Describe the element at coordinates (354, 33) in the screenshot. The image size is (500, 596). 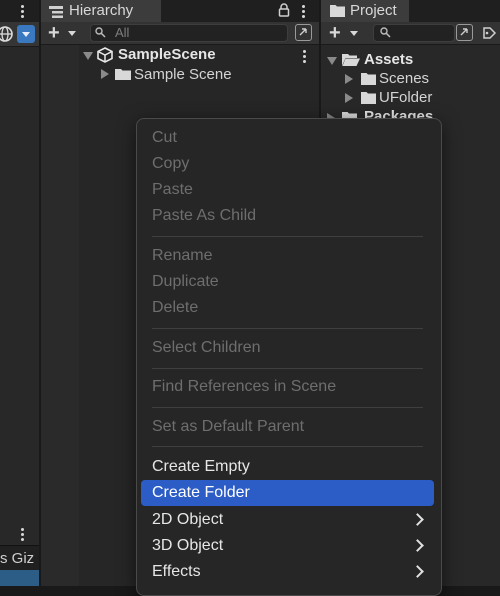
I see `create-dropdown-chevron-icon` at that location.